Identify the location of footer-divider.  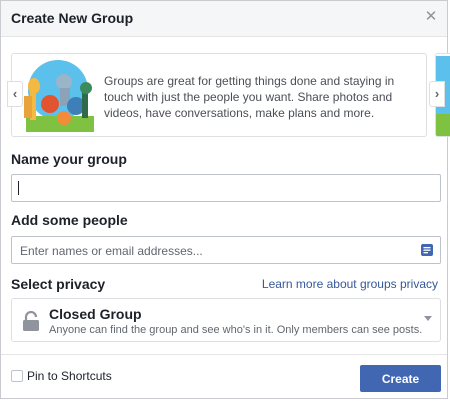
(224, 354).